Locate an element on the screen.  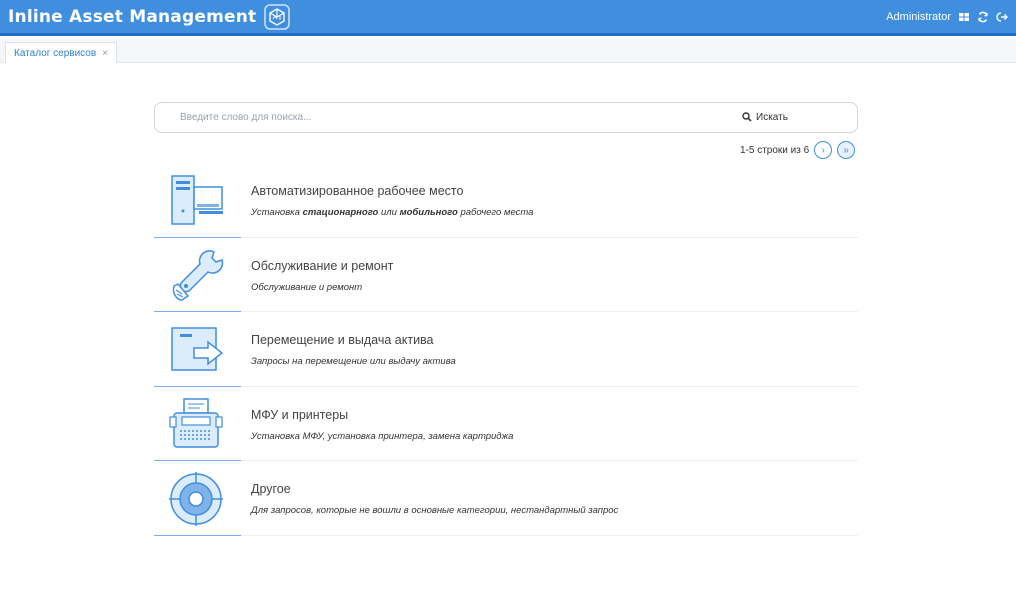
tab-service-catalog: Каталог сервисов × is located at coordinates (61, 52).